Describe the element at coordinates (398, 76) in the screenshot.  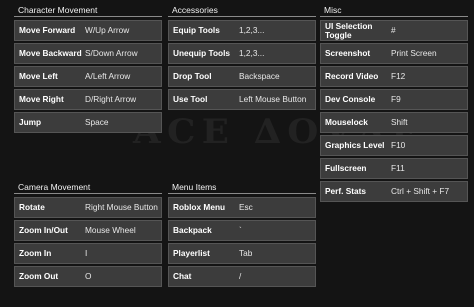
I see `key-label: F12` at that location.